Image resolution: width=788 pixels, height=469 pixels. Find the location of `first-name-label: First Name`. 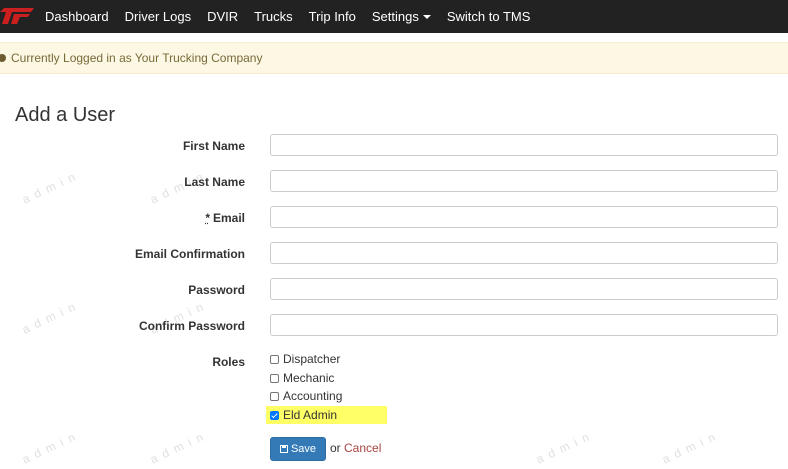

first-name-label: First Name is located at coordinates (213, 146).